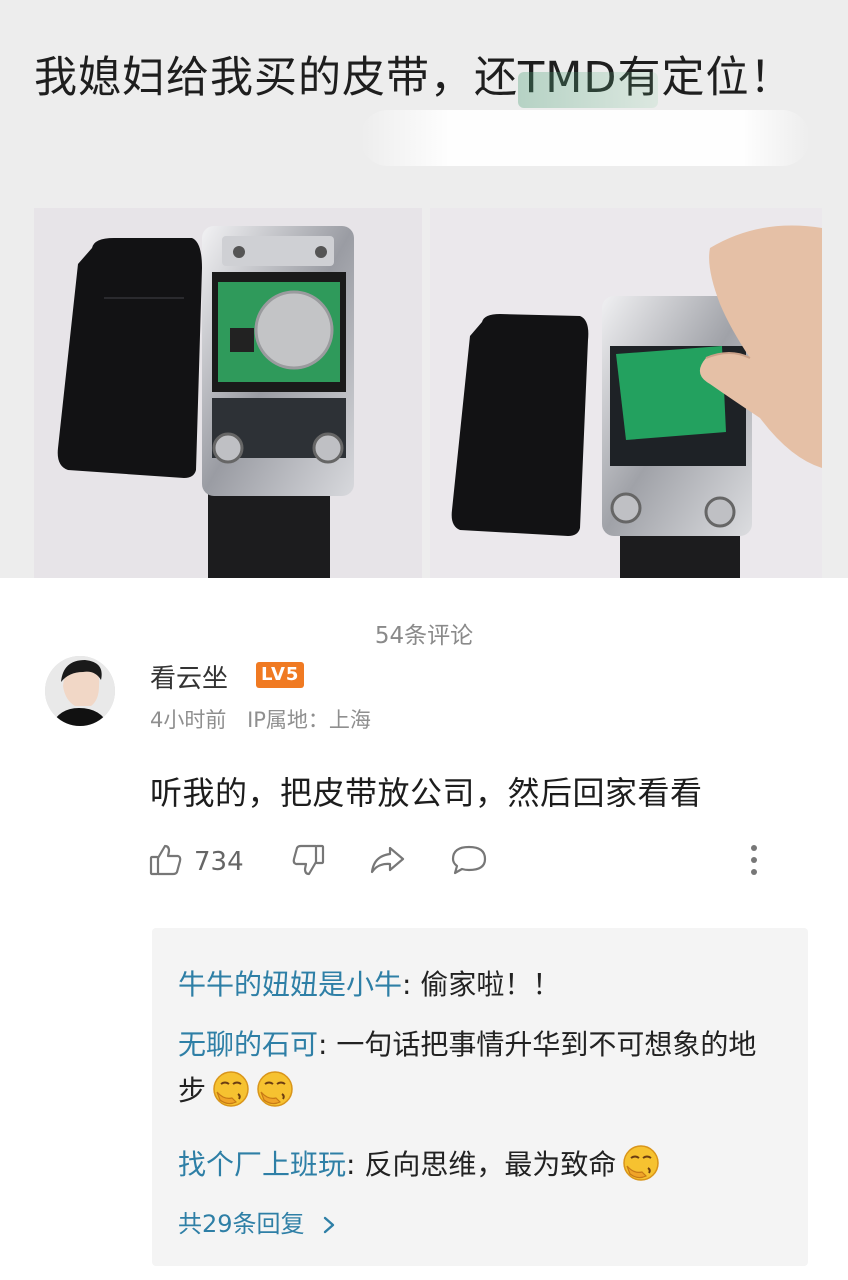  I want to click on more-replies-link: 共29条回复, so click(258, 1221).